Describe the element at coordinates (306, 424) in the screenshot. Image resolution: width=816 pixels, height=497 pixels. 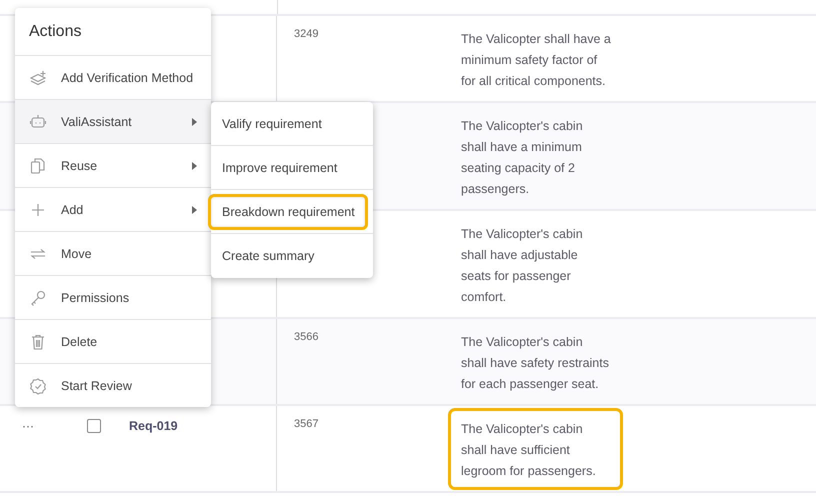
I see `number-cell: 3567` at that location.